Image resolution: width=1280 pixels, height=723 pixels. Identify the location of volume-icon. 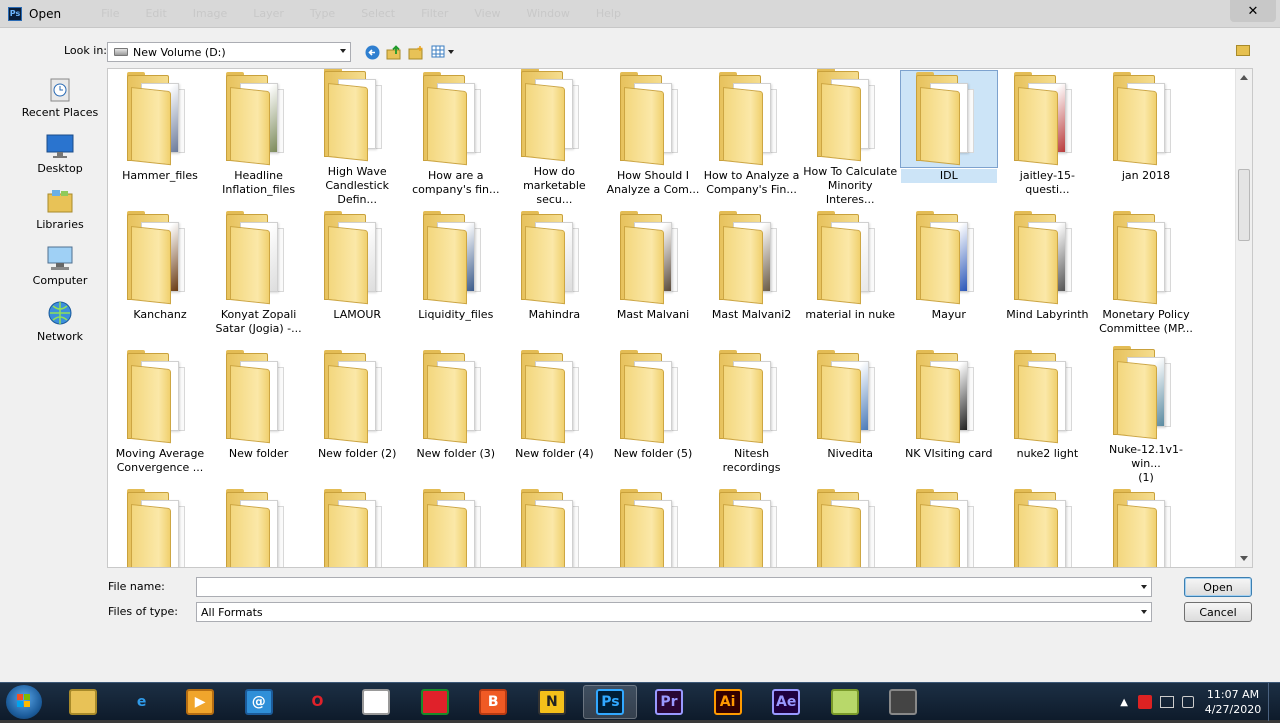
(1188, 702).